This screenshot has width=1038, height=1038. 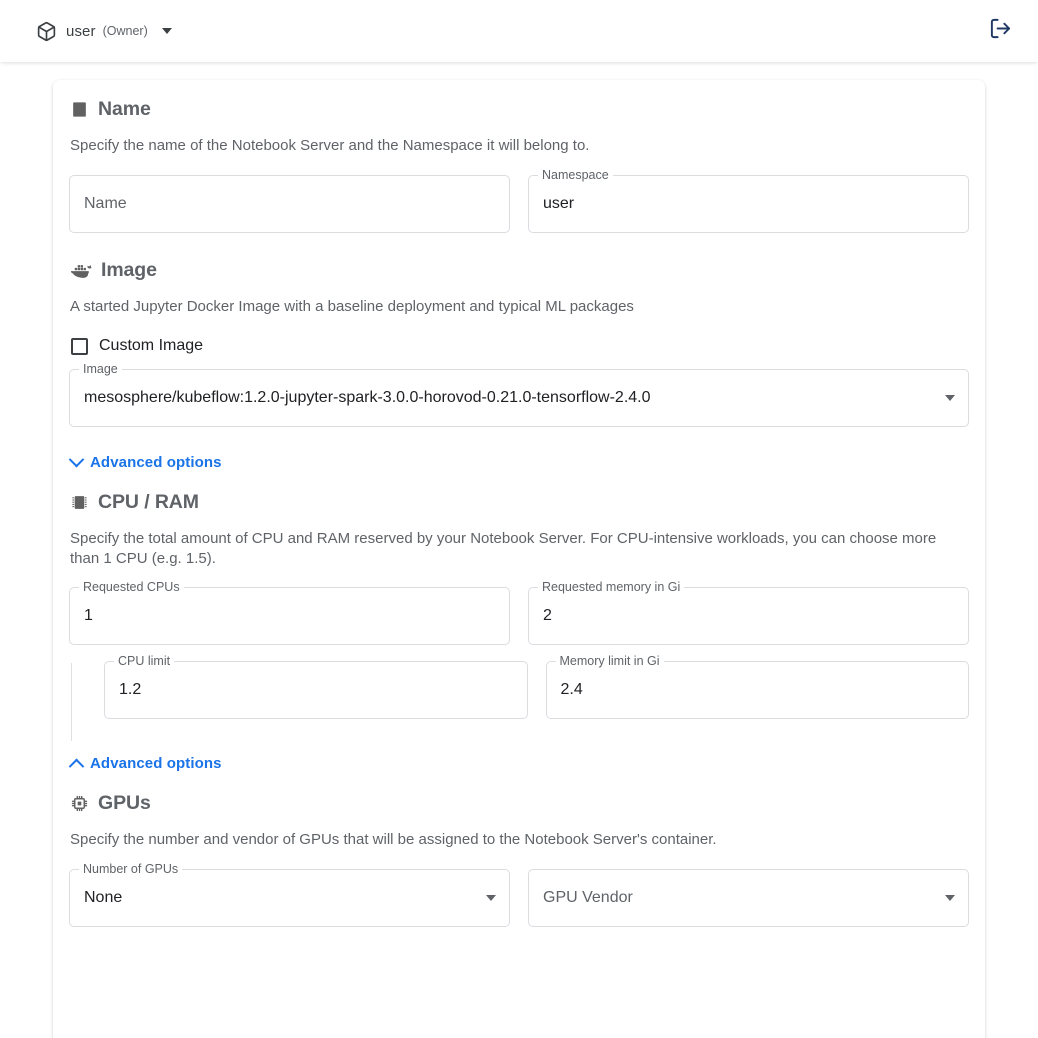 What do you see at coordinates (129, 269) in the screenshot?
I see `section-title: Image` at bounding box center [129, 269].